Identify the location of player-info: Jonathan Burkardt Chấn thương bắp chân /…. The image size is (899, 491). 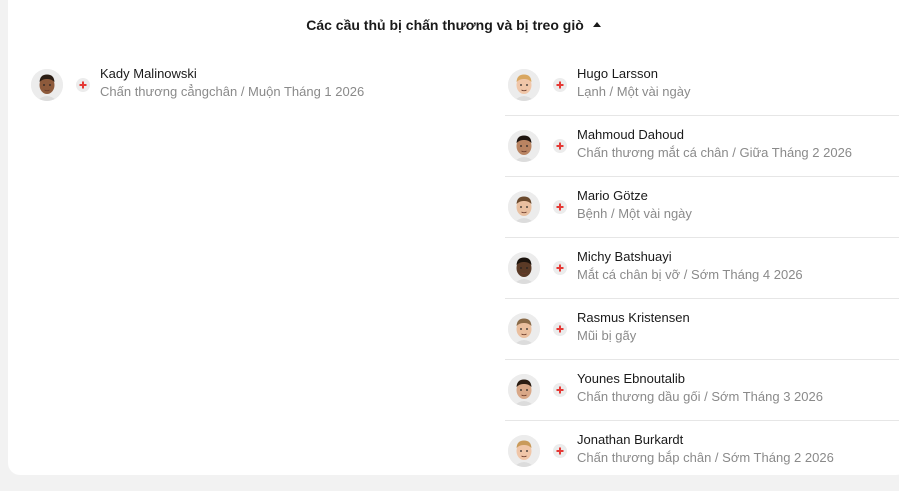
(705, 449).